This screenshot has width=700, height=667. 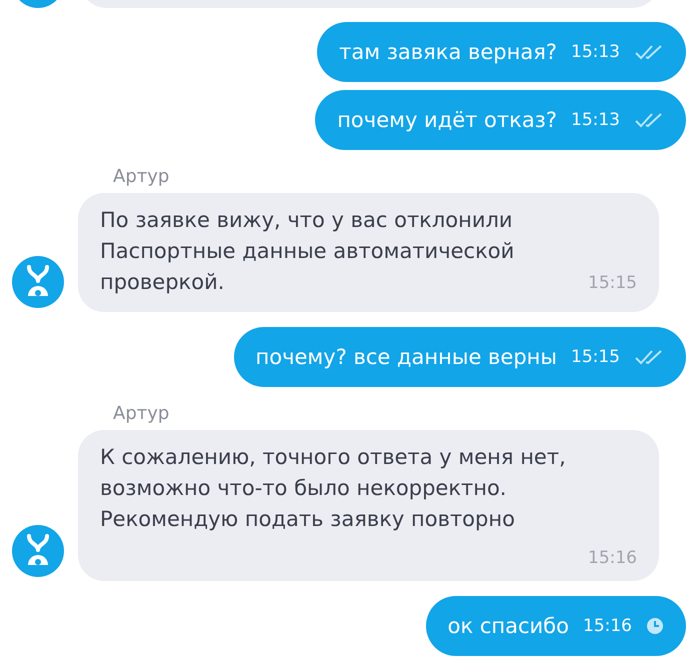 What do you see at coordinates (333, 488) in the screenshot?
I see `message-text: К сожалению, точного ответа у меня нет, возможно что-то было некорректно. Рекомендую подать заявку повторно` at bounding box center [333, 488].